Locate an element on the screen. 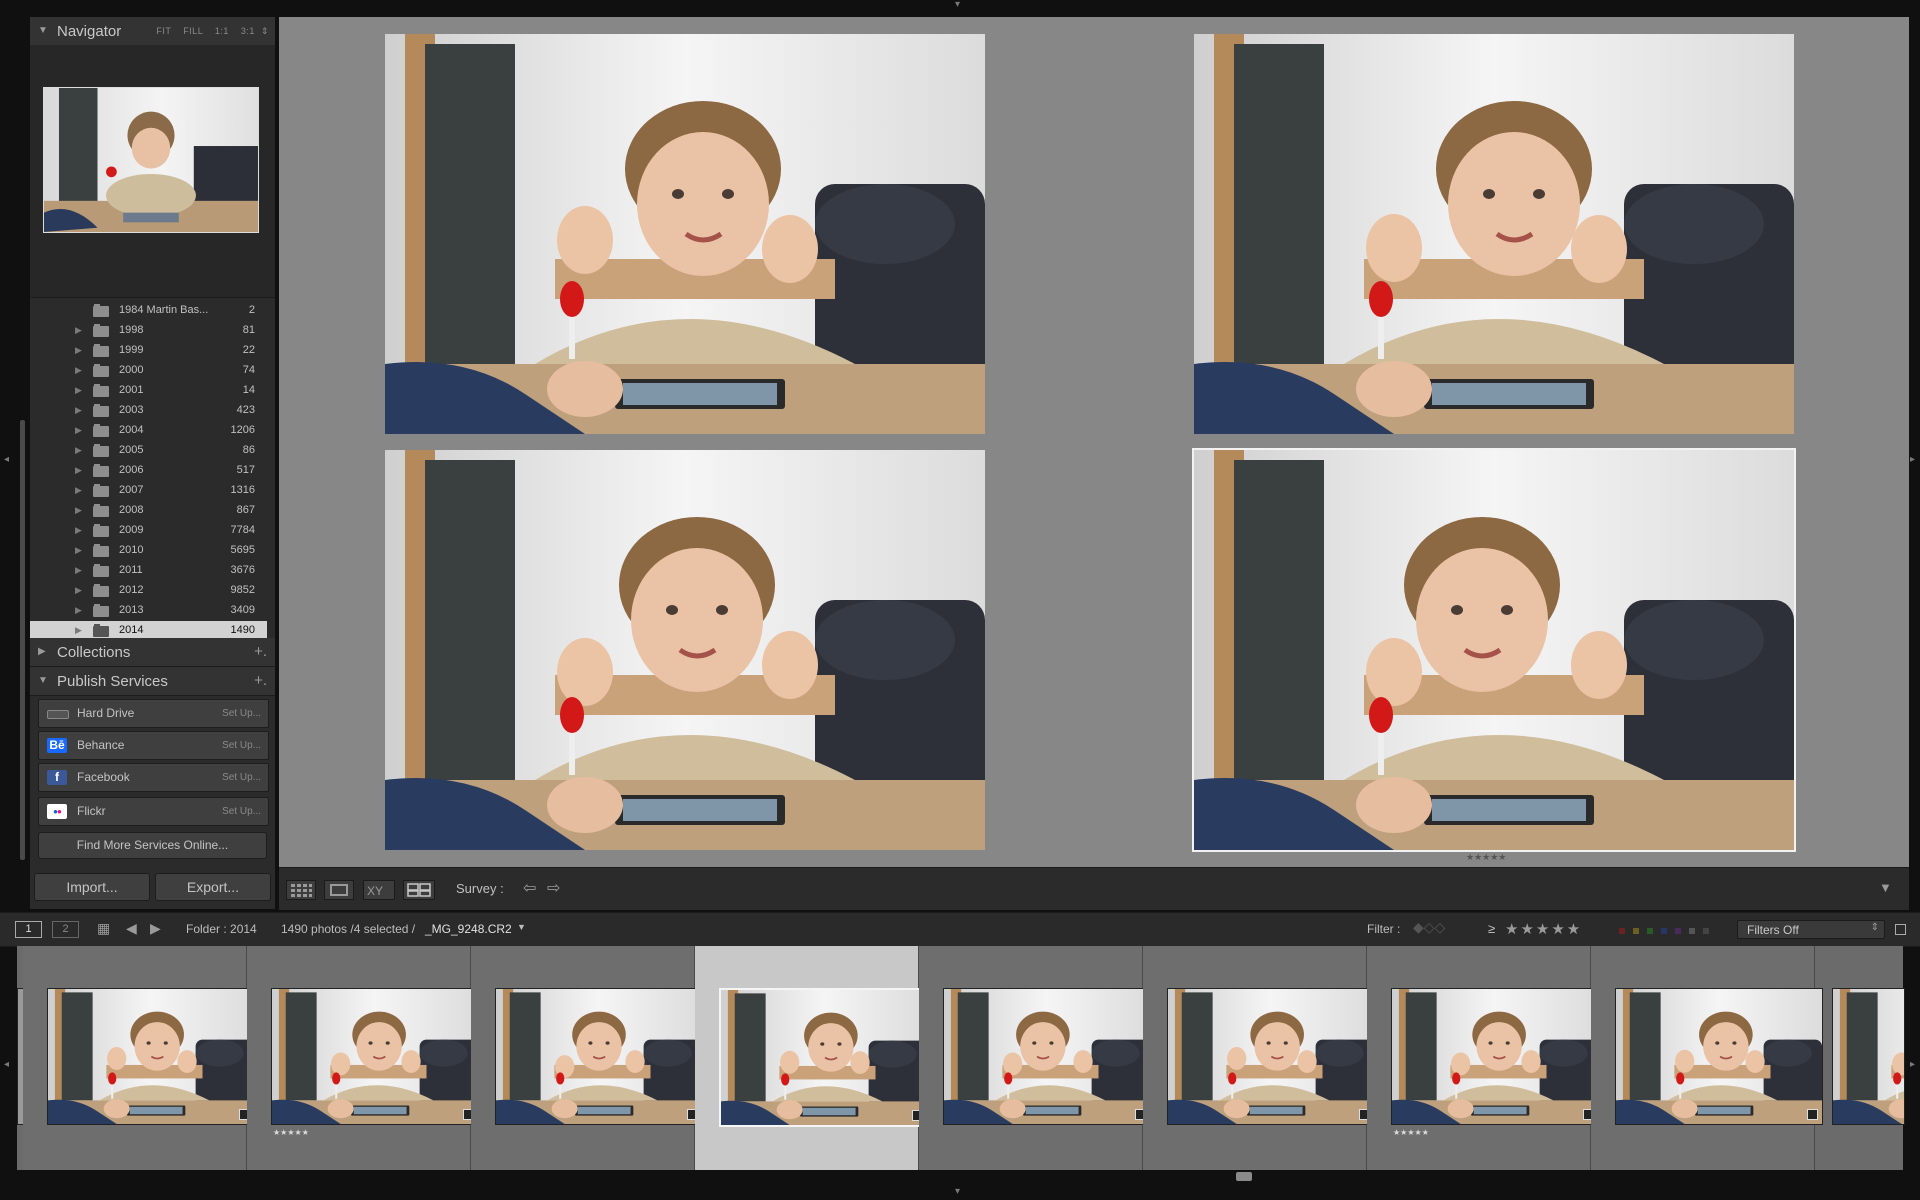 The width and height of the screenshot is (1920, 1200). grid-icon: ▦ is located at coordinates (103, 928).